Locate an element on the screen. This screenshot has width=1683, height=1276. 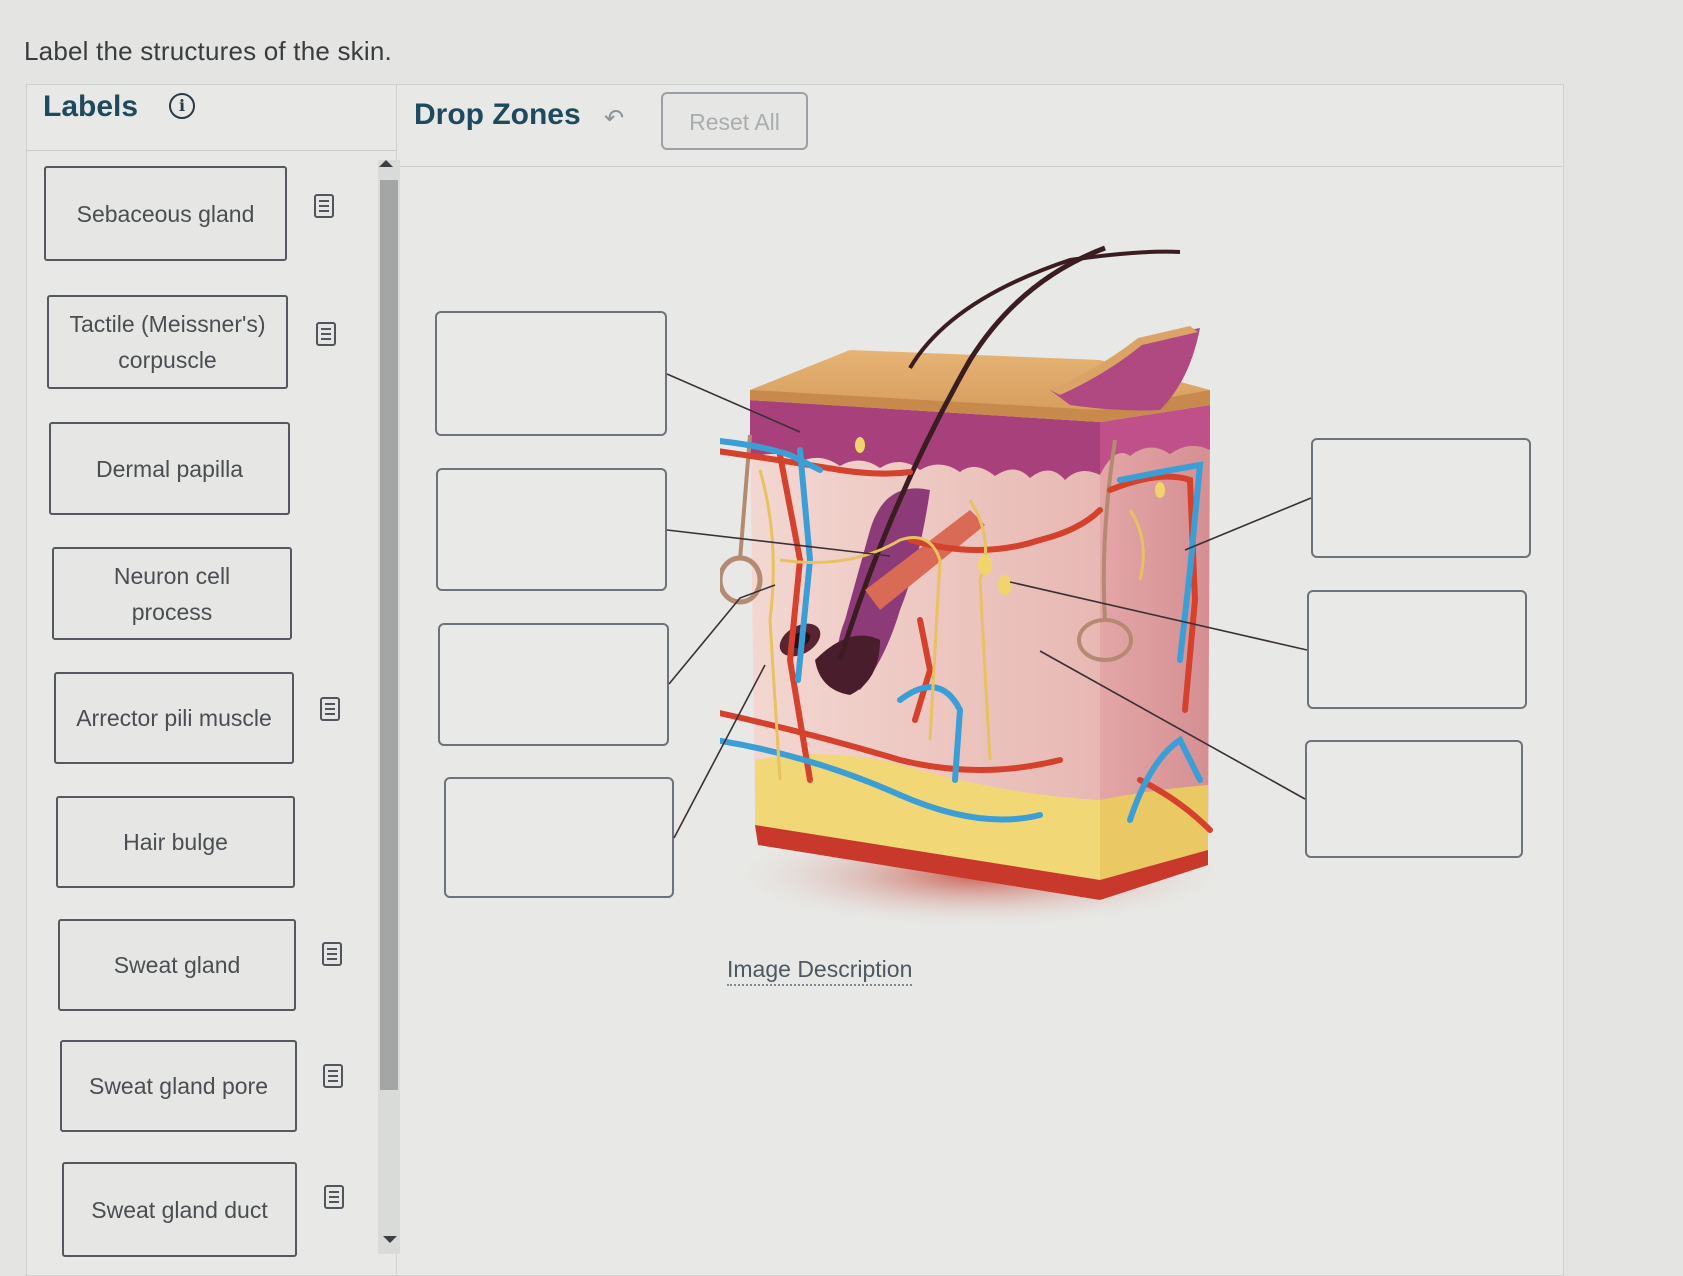
label-card-hair-bulge: Hair bulge is located at coordinates (175, 842).